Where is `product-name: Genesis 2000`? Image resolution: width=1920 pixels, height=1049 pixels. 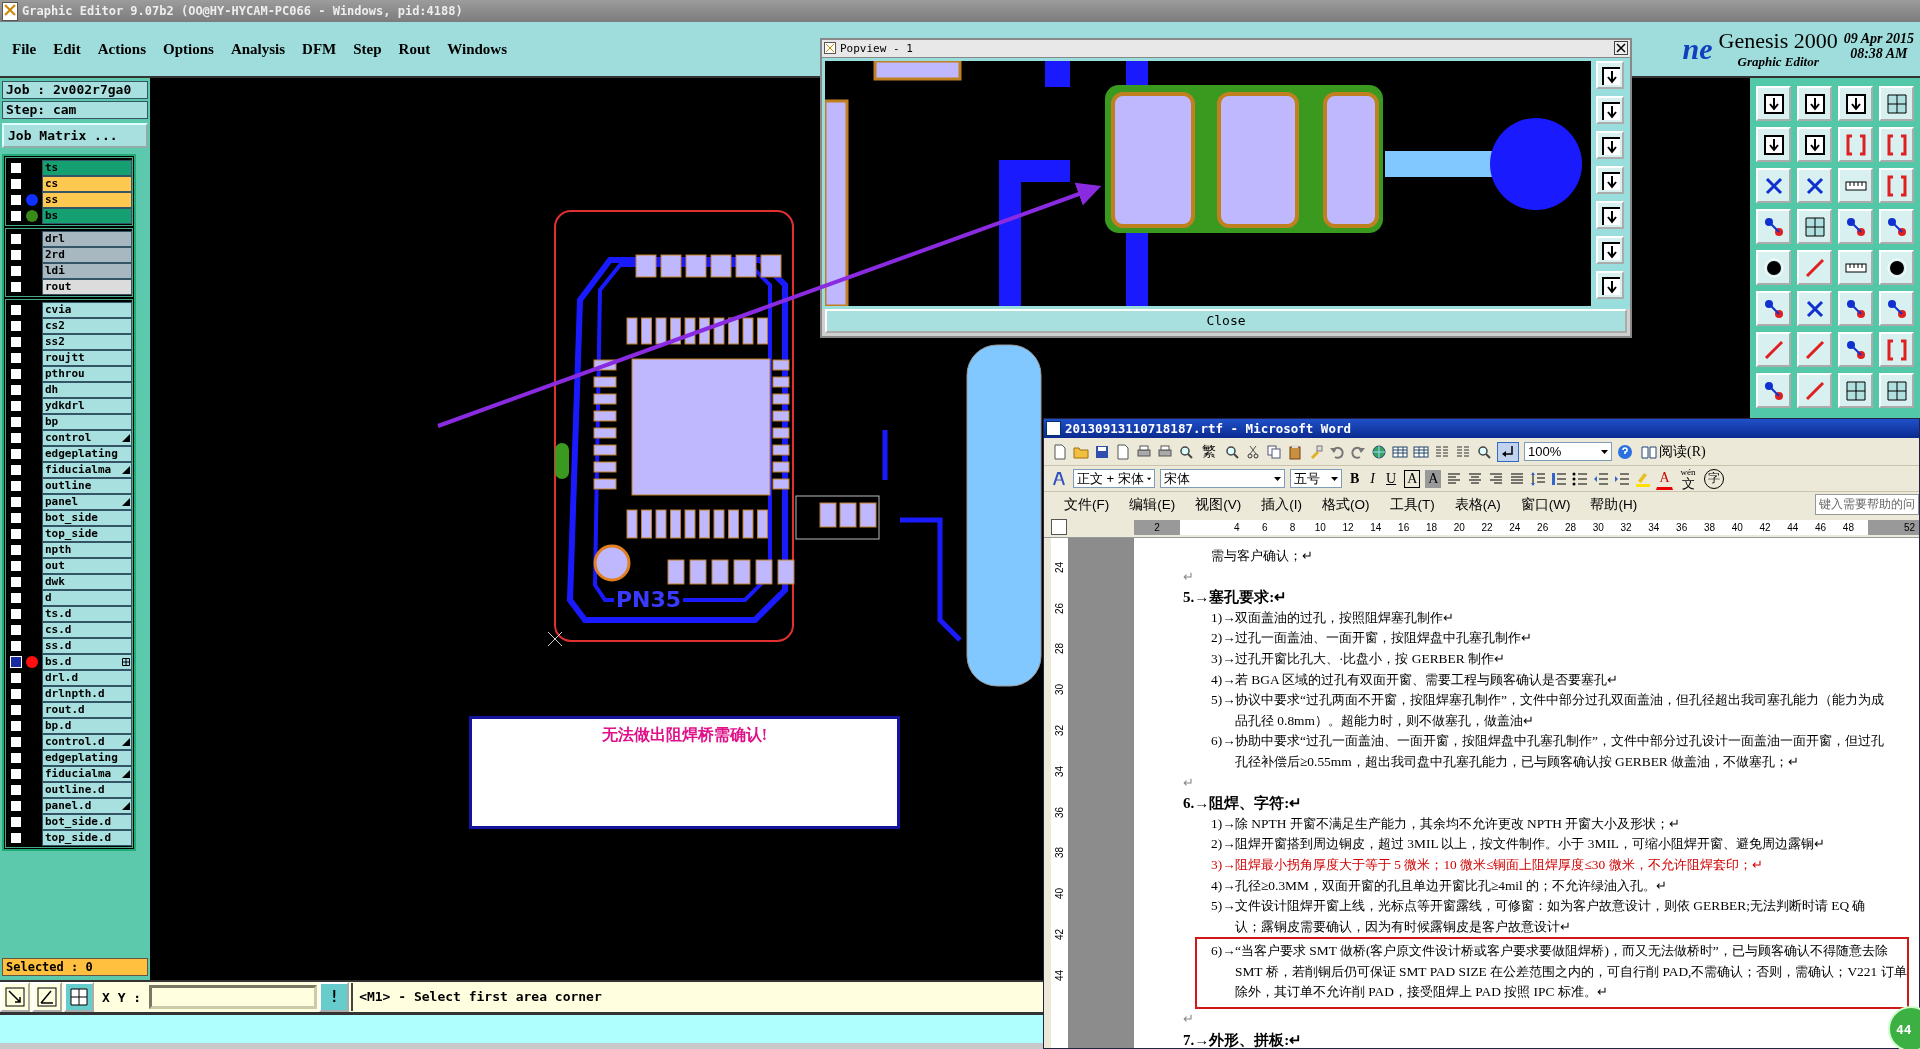 product-name: Genesis 2000 is located at coordinates (1778, 41).